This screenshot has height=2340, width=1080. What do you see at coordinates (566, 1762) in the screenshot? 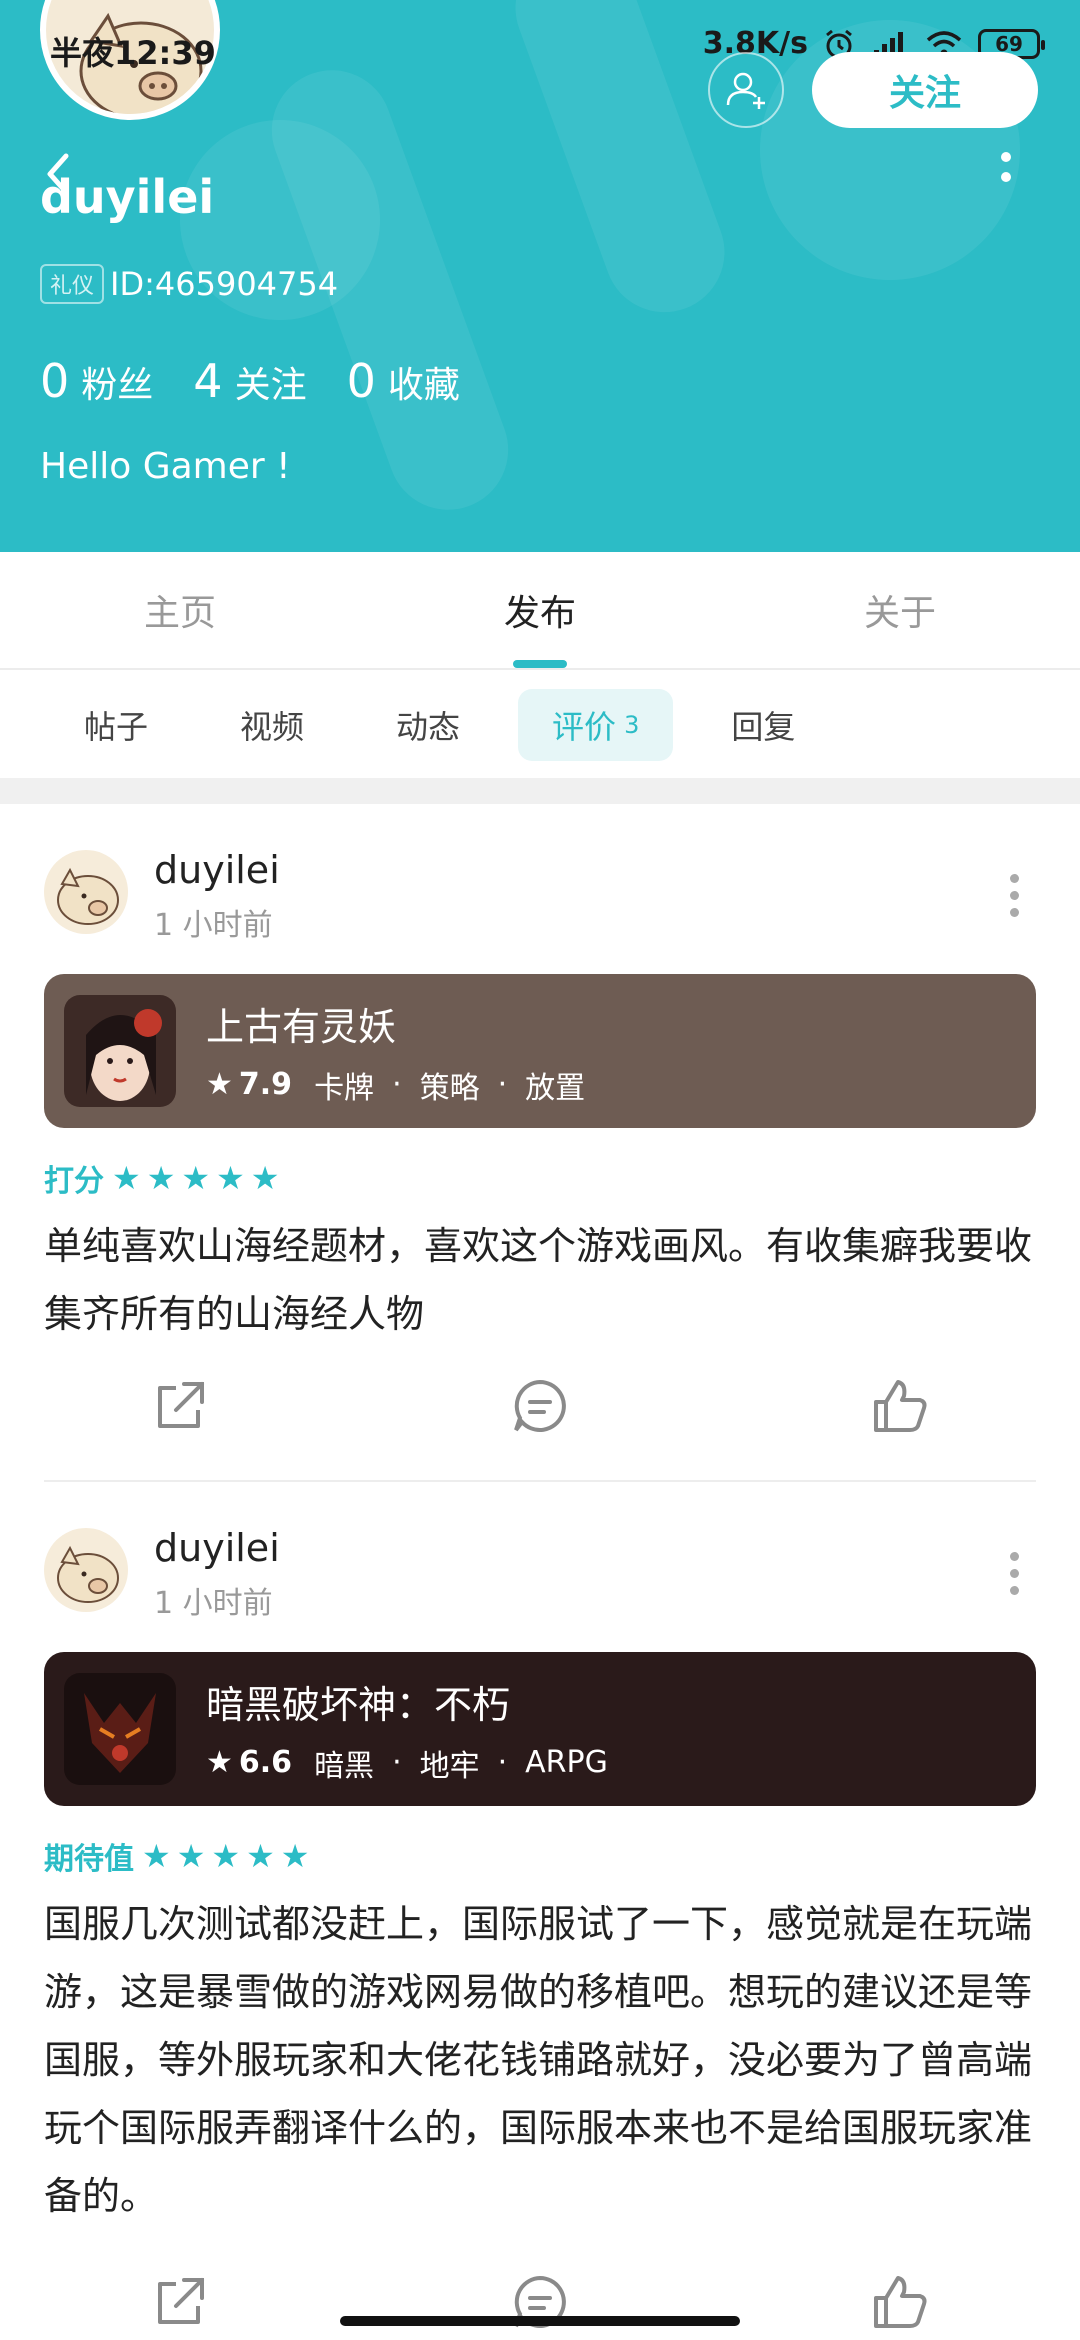
I see `game-tag: ARPG` at bounding box center [566, 1762].